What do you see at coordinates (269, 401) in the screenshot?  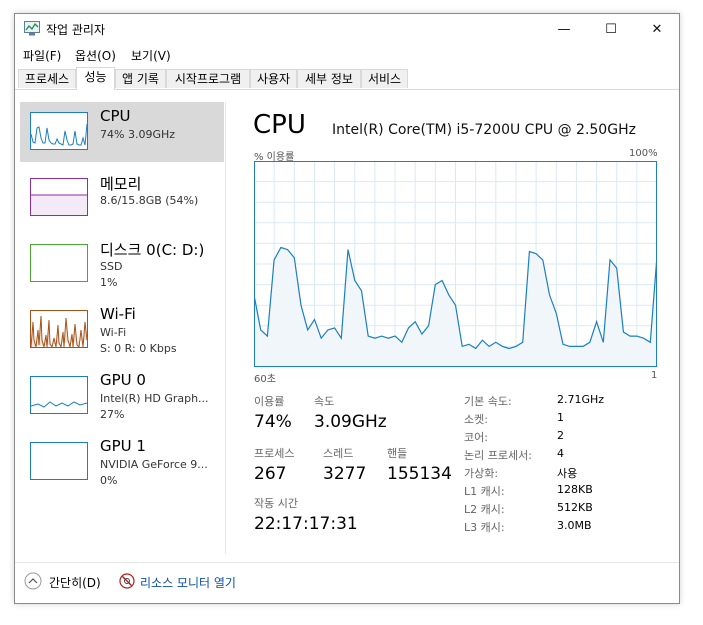 I see `utilization-label: 이용률` at bounding box center [269, 401].